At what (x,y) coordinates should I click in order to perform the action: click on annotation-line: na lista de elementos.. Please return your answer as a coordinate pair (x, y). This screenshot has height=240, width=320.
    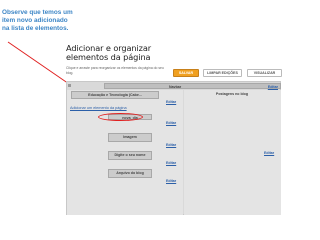
    Looking at the image, I should click on (35, 28).